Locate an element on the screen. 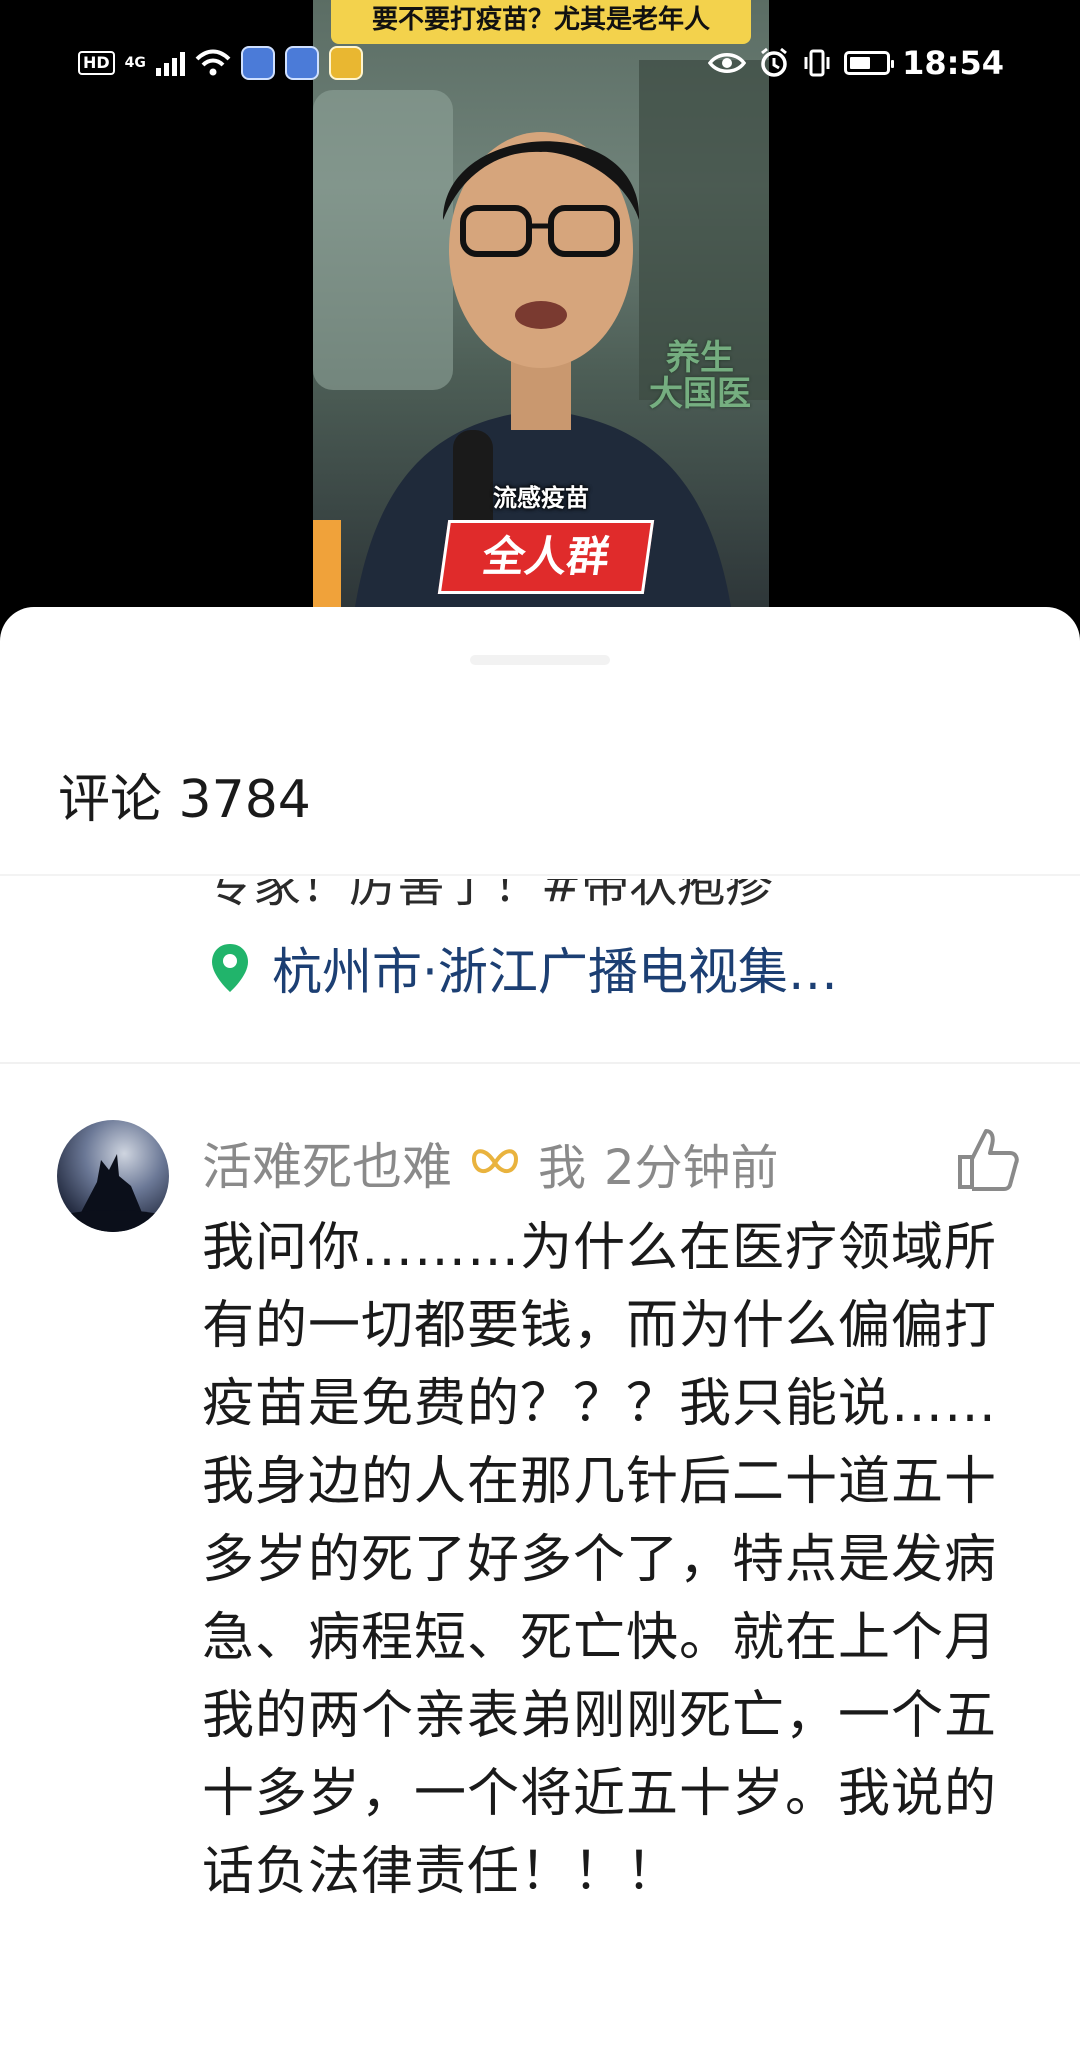 This screenshot has height=2047, width=1080. me-tag: 我 is located at coordinates (562, 1168).